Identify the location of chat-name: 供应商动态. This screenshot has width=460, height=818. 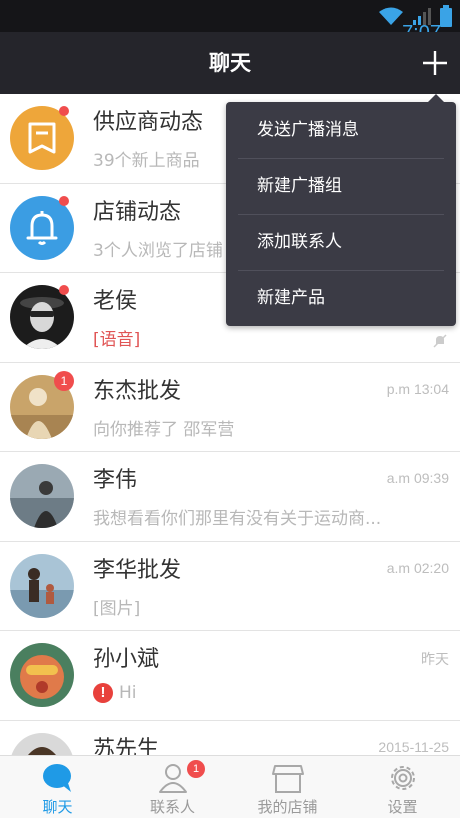
(148, 122).